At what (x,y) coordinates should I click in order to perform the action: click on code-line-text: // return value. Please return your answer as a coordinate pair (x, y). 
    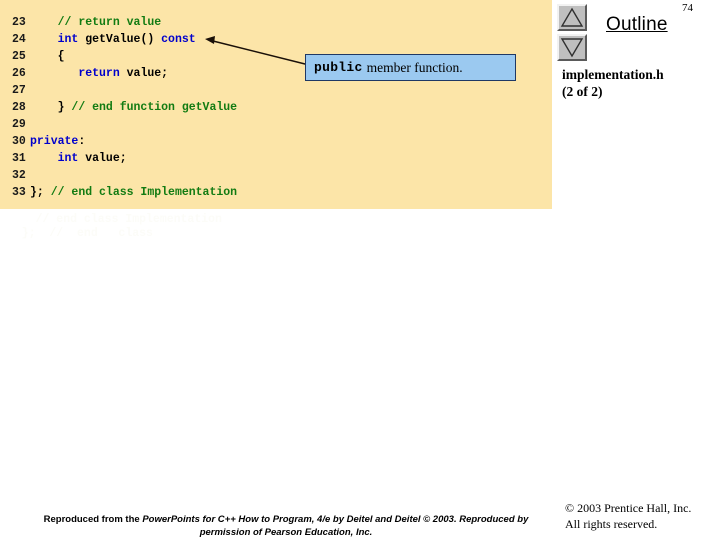
    Looking at the image, I should click on (96, 22).